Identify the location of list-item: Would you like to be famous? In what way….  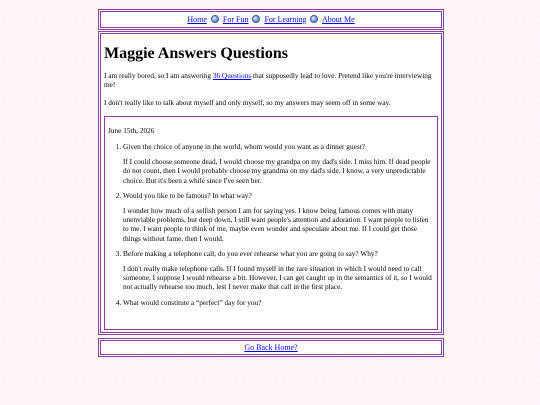
(278, 217).